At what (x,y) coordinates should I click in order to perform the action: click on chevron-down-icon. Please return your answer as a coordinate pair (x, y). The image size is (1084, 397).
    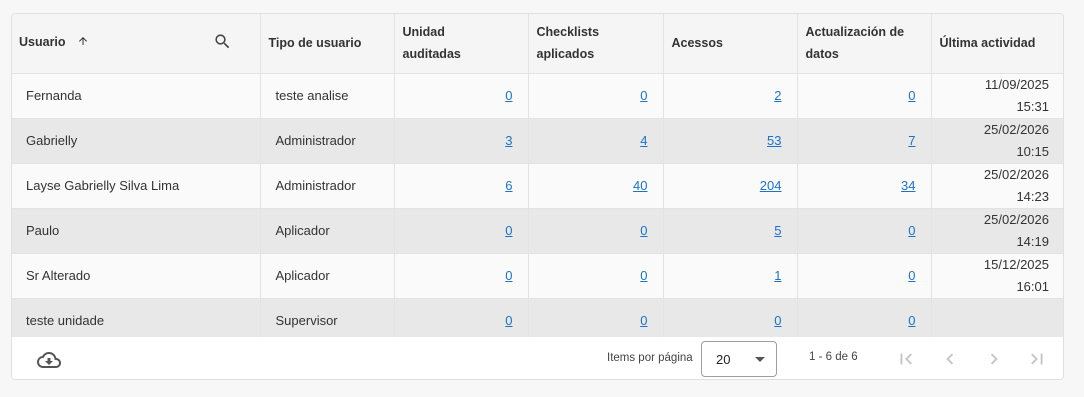
    Looking at the image, I should click on (760, 359).